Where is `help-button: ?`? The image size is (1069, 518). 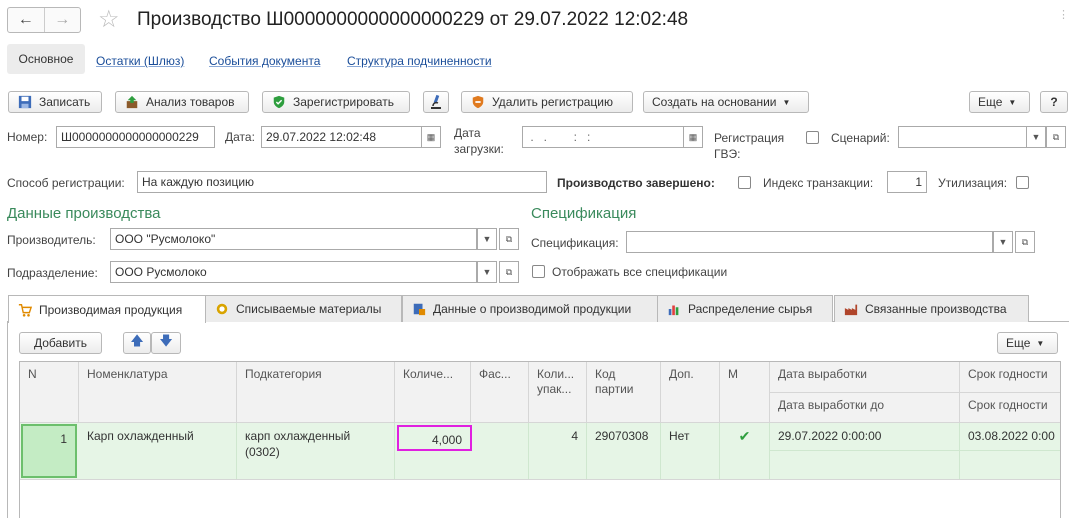
help-button: ? is located at coordinates (1054, 102).